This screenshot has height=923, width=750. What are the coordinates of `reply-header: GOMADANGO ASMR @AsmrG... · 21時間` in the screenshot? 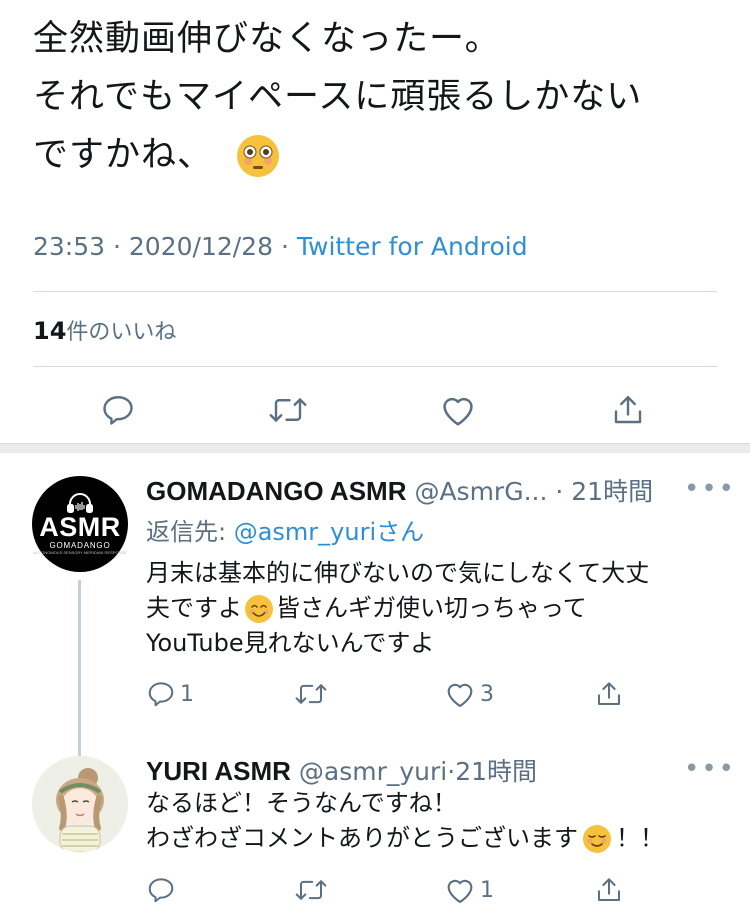 It's located at (399, 490).